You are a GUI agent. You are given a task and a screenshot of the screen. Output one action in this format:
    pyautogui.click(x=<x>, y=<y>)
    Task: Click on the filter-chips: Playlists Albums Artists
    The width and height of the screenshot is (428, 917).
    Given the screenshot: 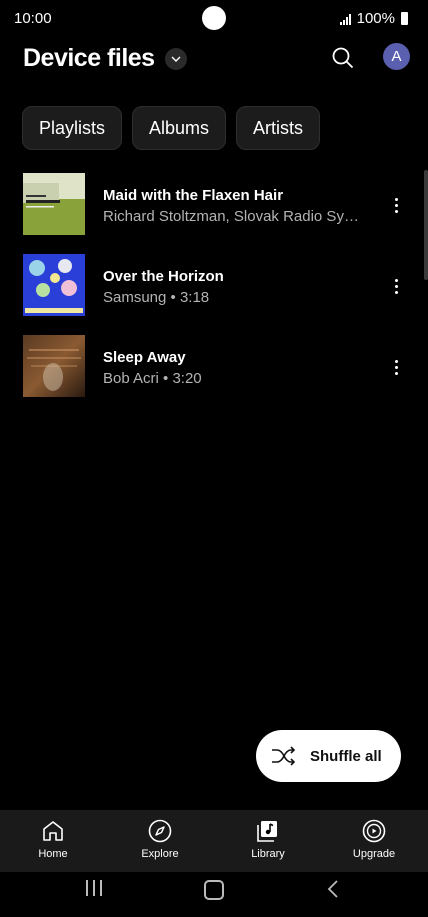 What is the action you would take?
    pyautogui.click(x=171, y=128)
    